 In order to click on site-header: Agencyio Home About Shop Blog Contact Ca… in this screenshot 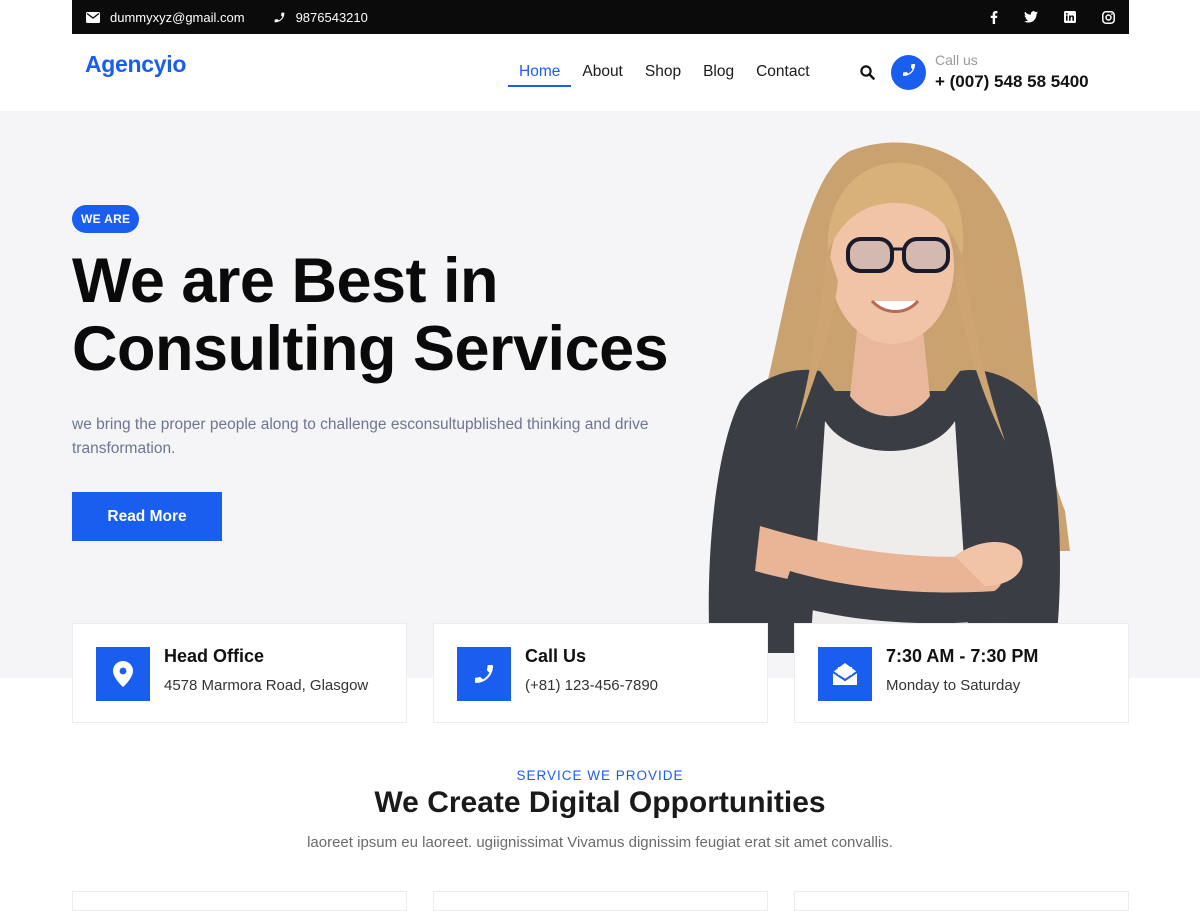, I will do `click(600, 72)`.